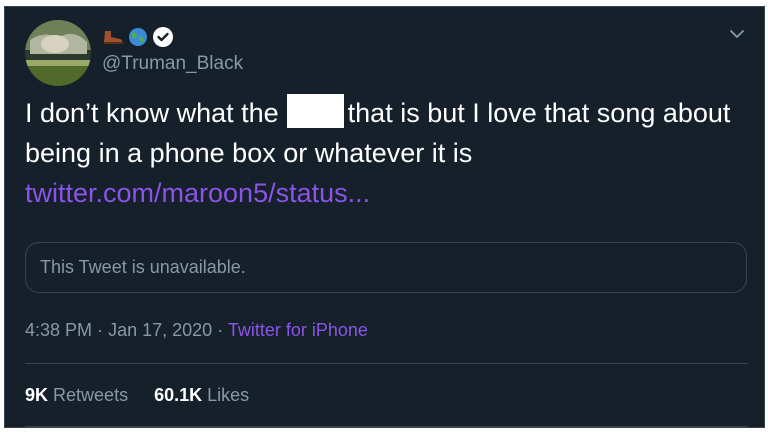  I want to click on retweets-stat: 9K Retweets, so click(76, 395).